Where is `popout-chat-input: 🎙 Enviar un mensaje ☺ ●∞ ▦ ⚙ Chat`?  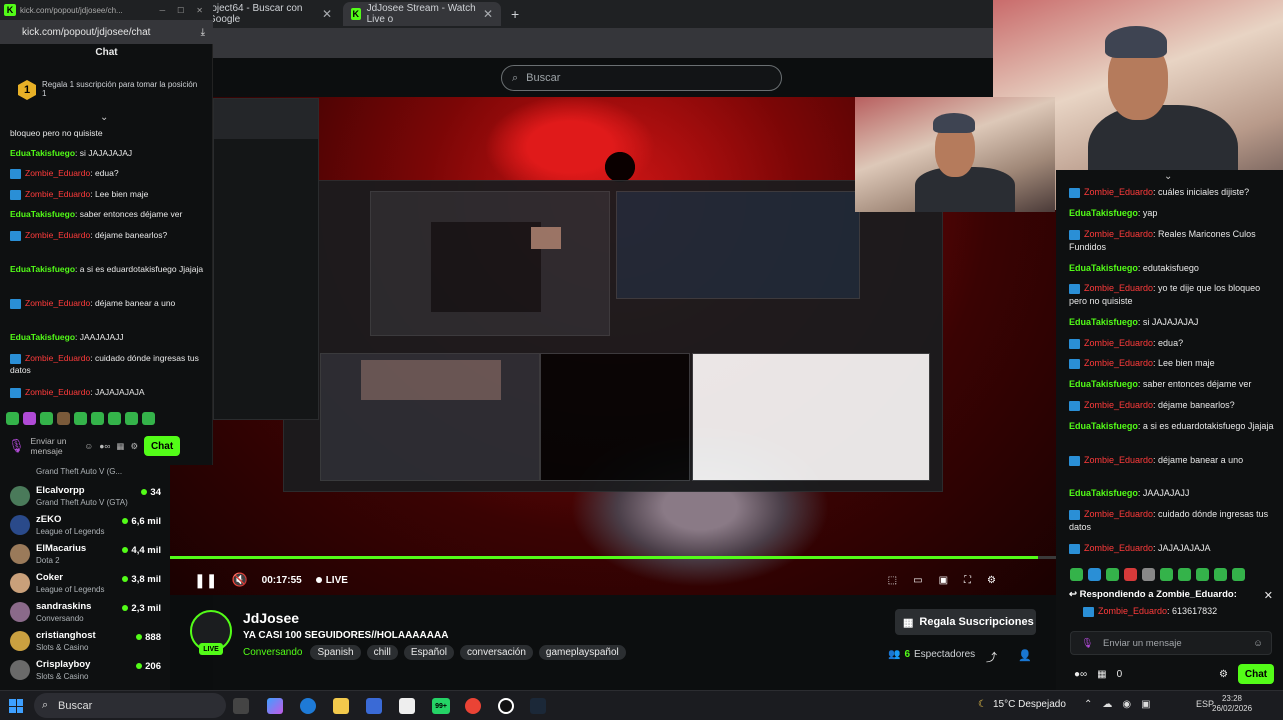
popout-chat-input: 🎙 Enviar un mensaje ☺ ●∞ ▦ ⚙ Chat is located at coordinates (108, 446).